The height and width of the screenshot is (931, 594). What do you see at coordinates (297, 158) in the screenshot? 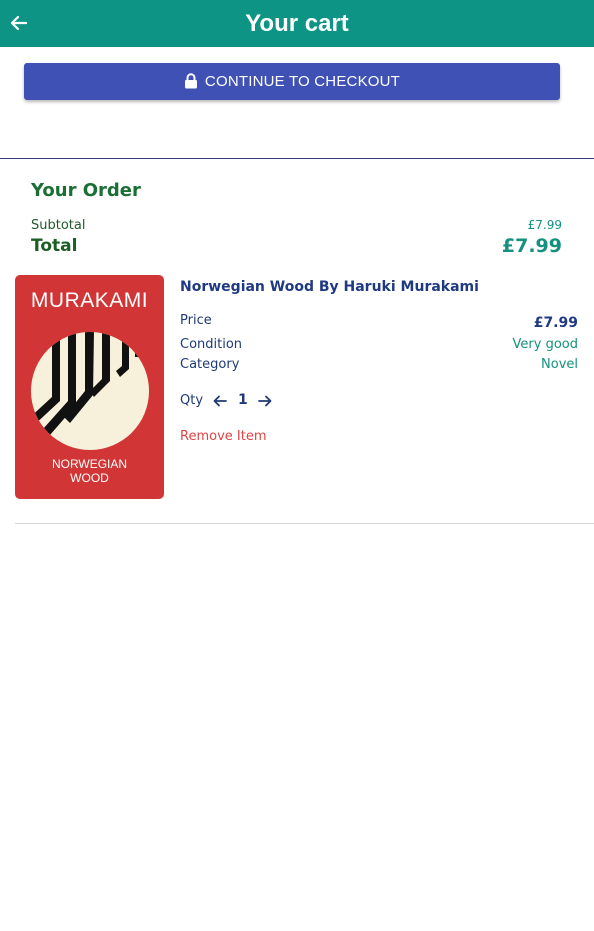
I see `section-divider` at bounding box center [297, 158].